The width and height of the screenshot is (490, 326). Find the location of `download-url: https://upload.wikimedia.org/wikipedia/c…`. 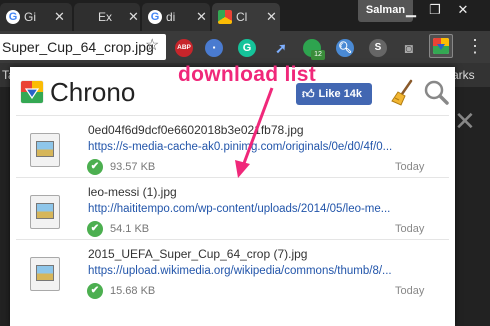

download-url: https://upload.wikimedia.org/wikipedia/c… is located at coordinates (248, 271).